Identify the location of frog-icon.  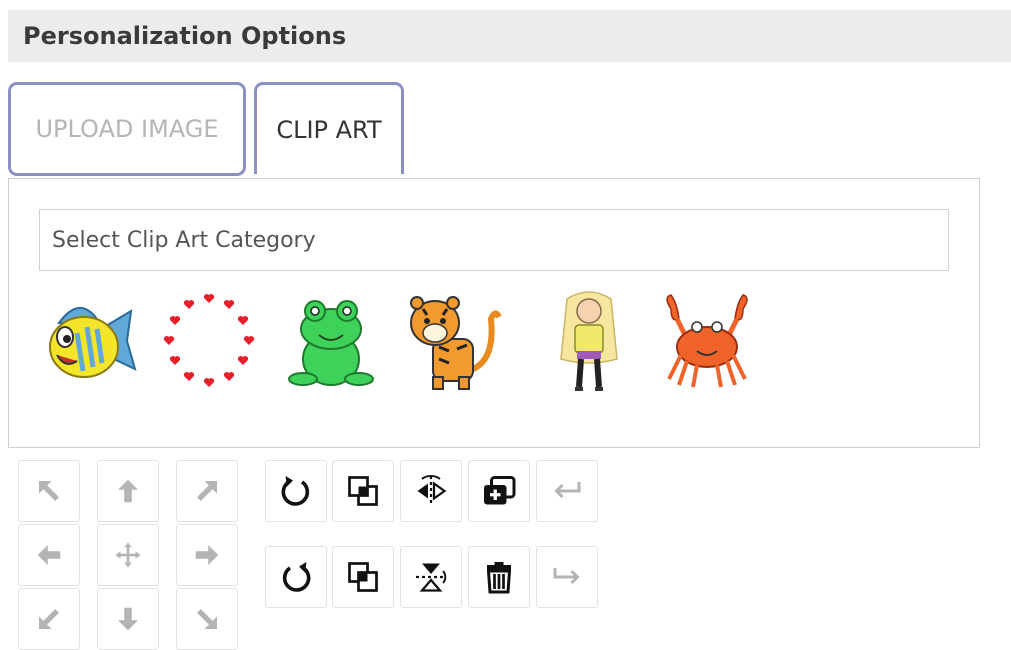
(331, 343).